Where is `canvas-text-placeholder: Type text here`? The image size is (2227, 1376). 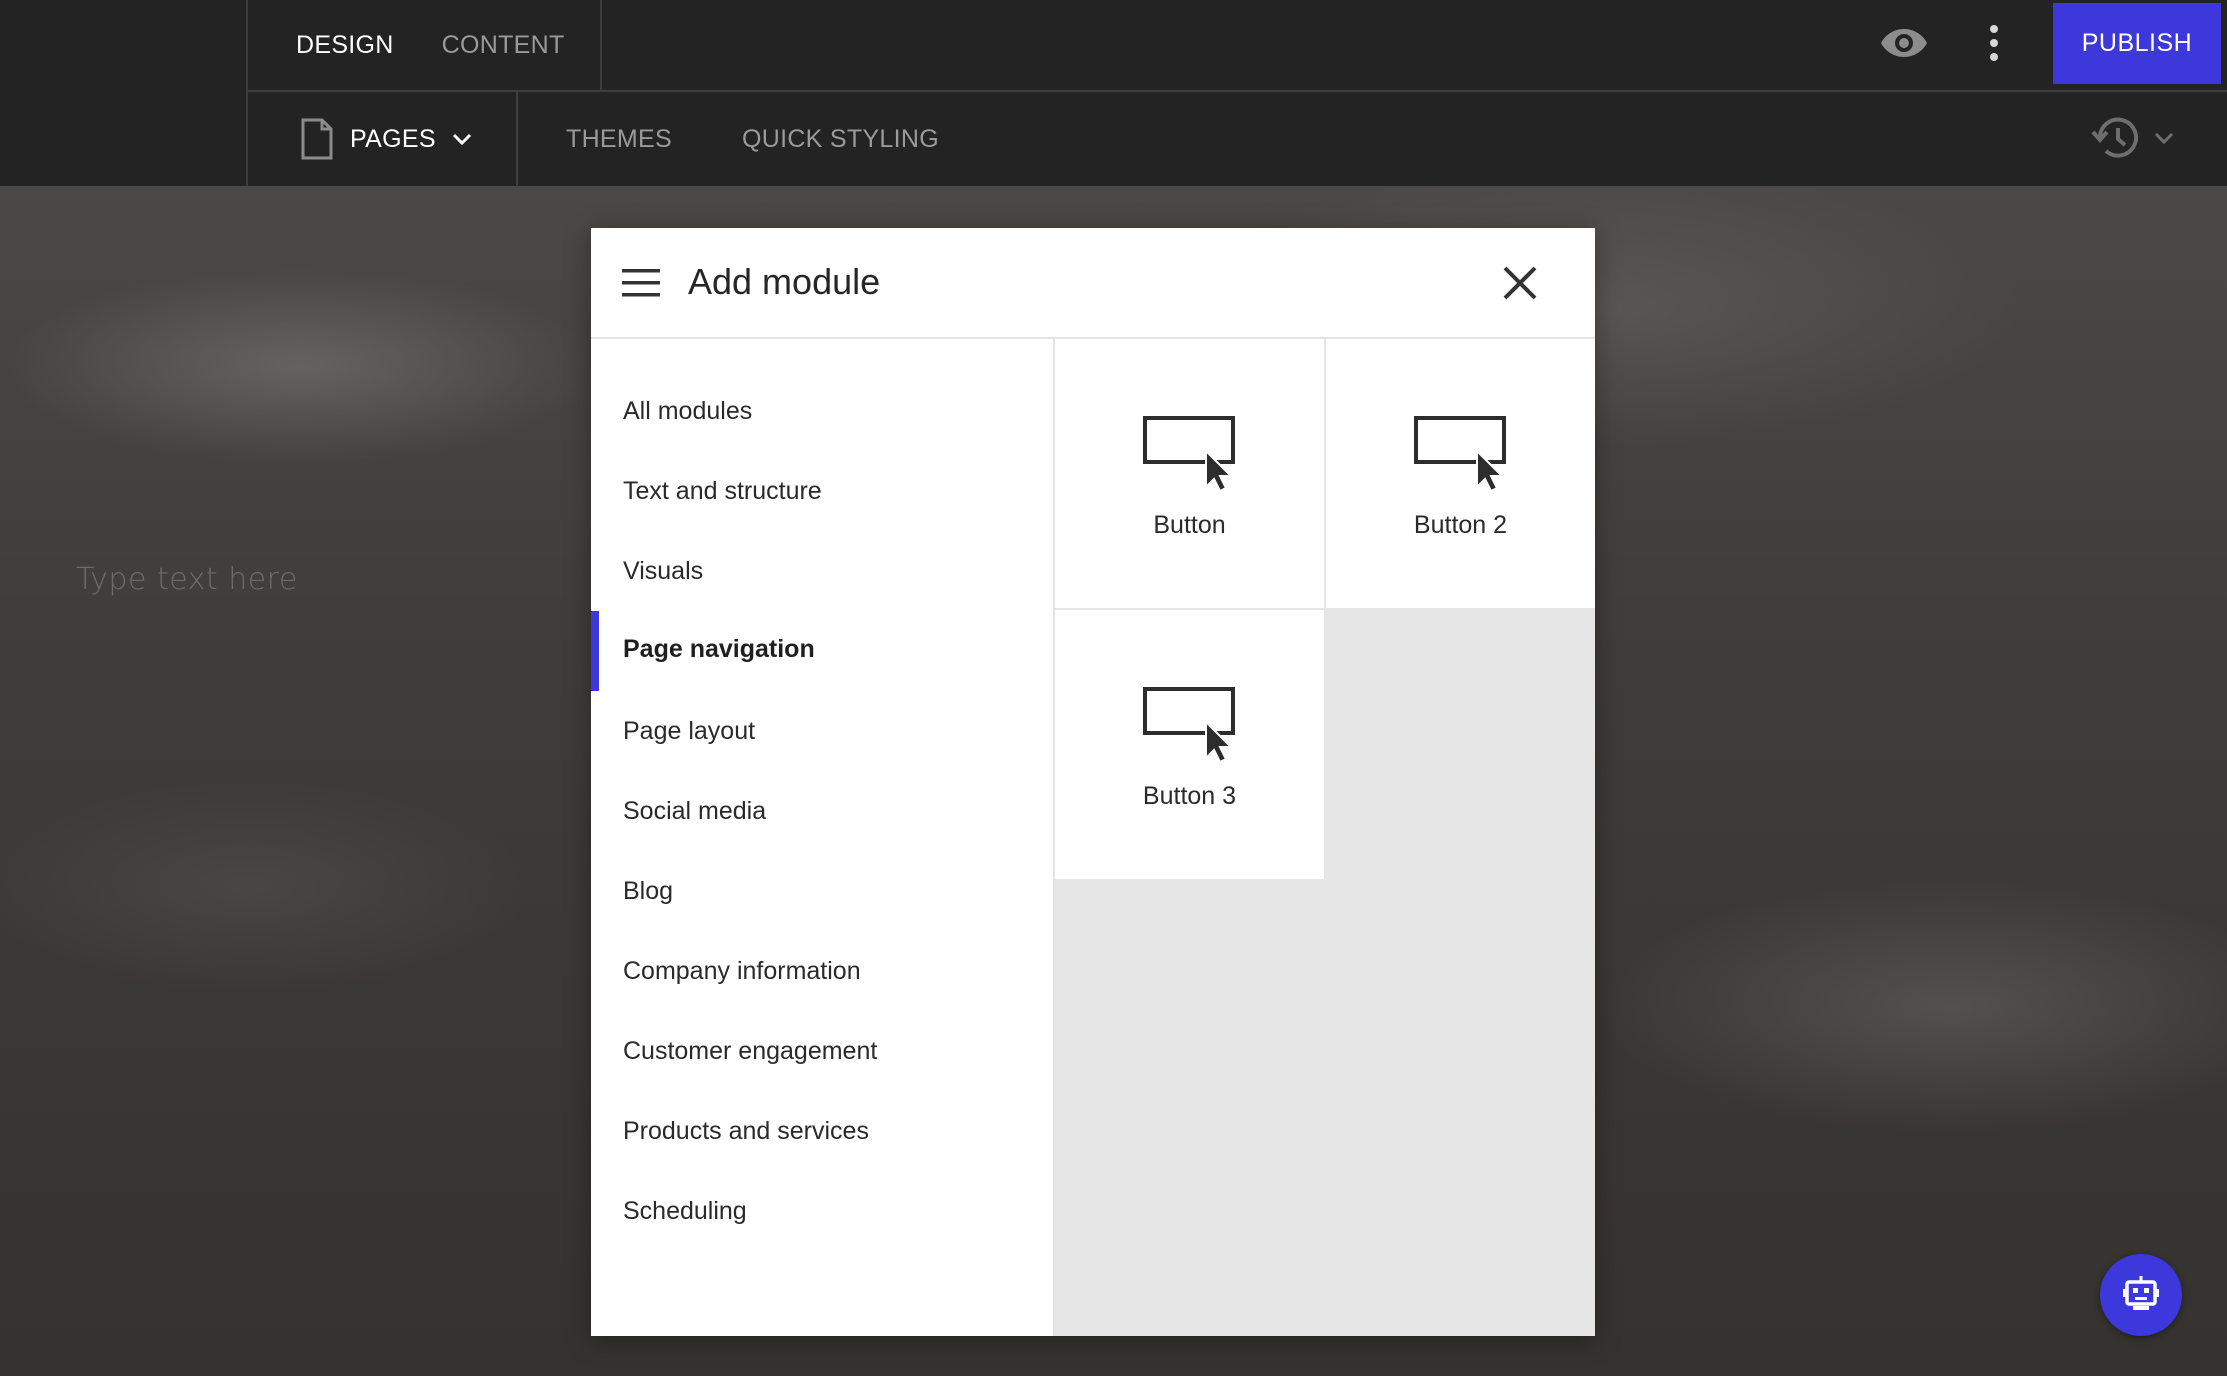 canvas-text-placeholder: Type text here is located at coordinates (187, 579).